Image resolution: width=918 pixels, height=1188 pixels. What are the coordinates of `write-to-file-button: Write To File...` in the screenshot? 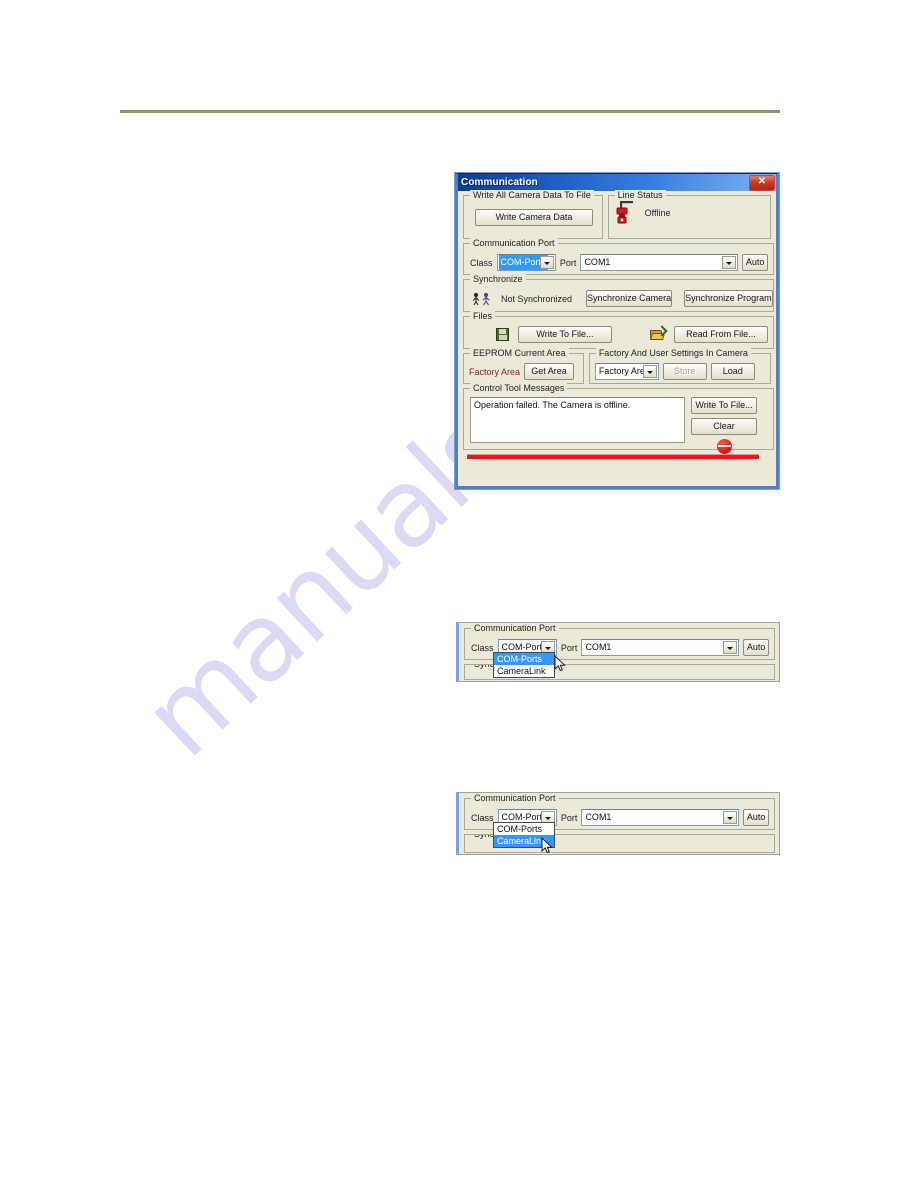 It's located at (565, 334).